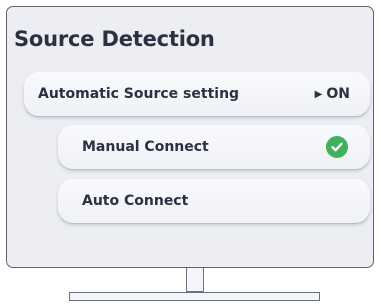 The image size is (381, 307). What do you see at coordinates (195, 280) in the screenshot?
I see `tv-stand-neck` at bounding box center [195, 280].